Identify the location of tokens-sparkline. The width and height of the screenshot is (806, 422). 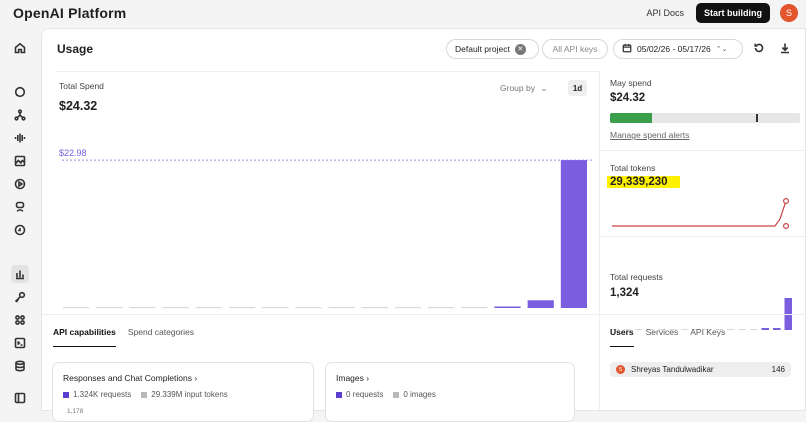
(701, 213).